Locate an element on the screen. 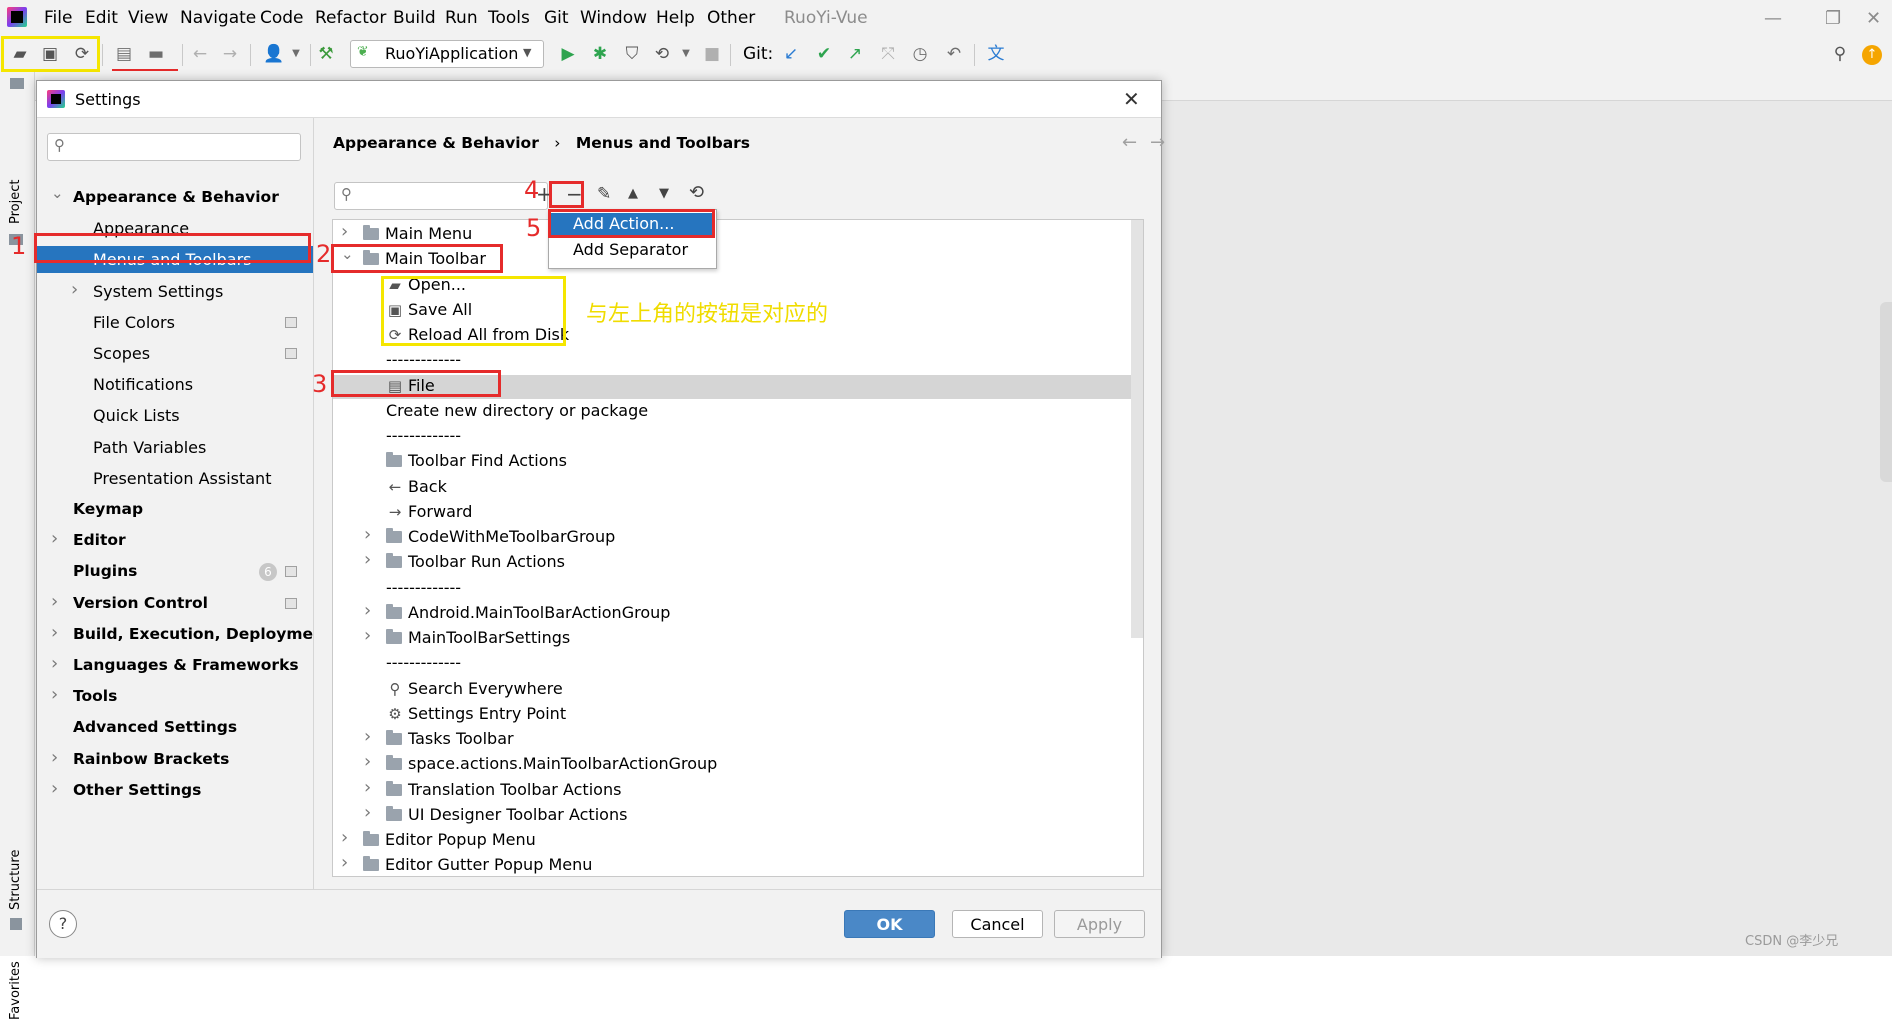 This screenshot has width=1892, height=1020. nav-item-rainbow-brackets: Rainbow Brackets is located at coordinates (151, 759).